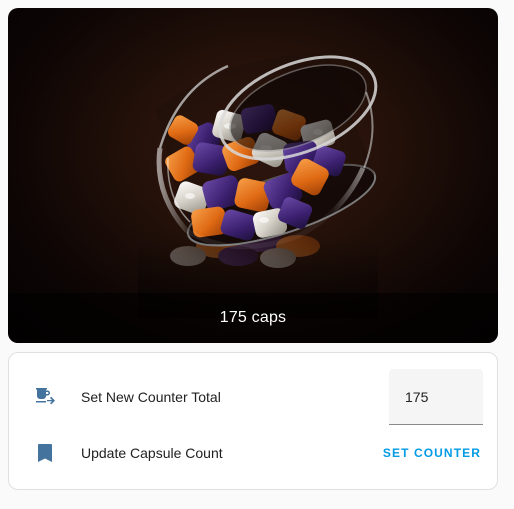 This screenshot has width=514, height=509. I want to click on counter-total-input: 175, so click(436, 397).